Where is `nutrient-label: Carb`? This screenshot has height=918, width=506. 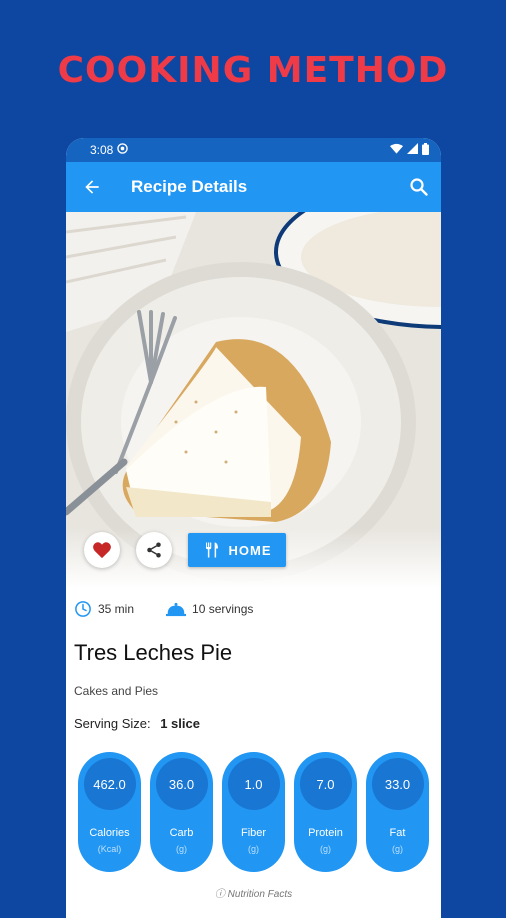
nutrient-label: Carb is located at coordinates (181, 833).